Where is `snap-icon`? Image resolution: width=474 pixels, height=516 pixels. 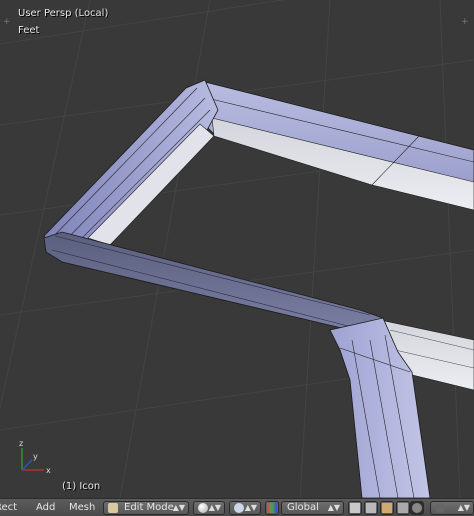
snap-icon is located at coordinates (440, 508).